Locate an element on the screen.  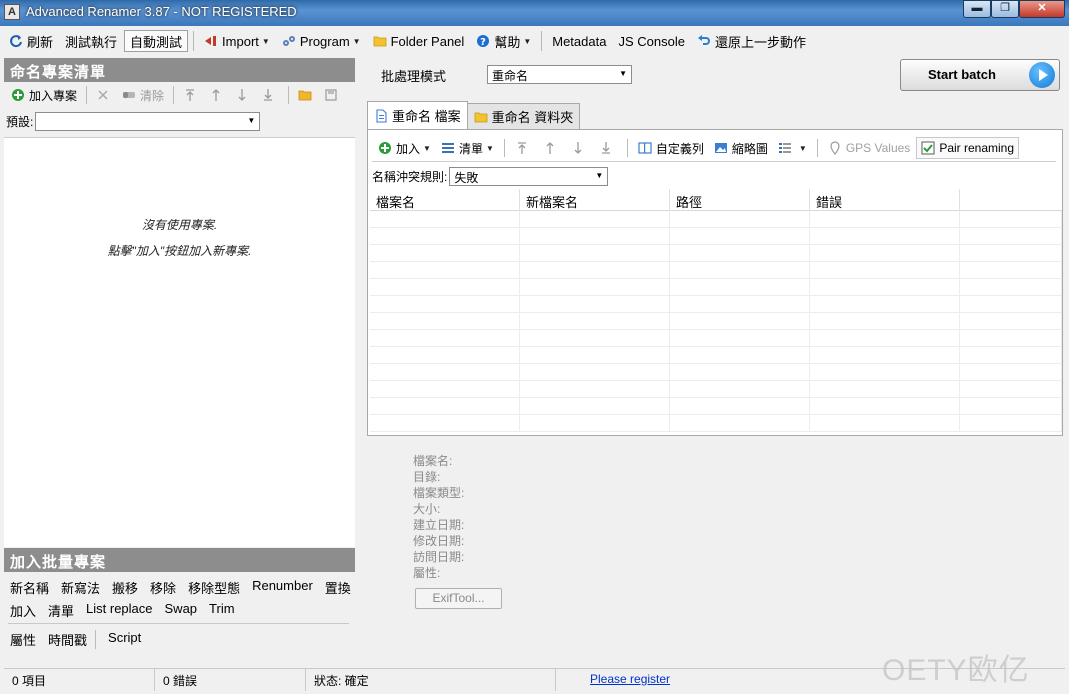
method-replace: 置換 is located at coordinates (338, 587).